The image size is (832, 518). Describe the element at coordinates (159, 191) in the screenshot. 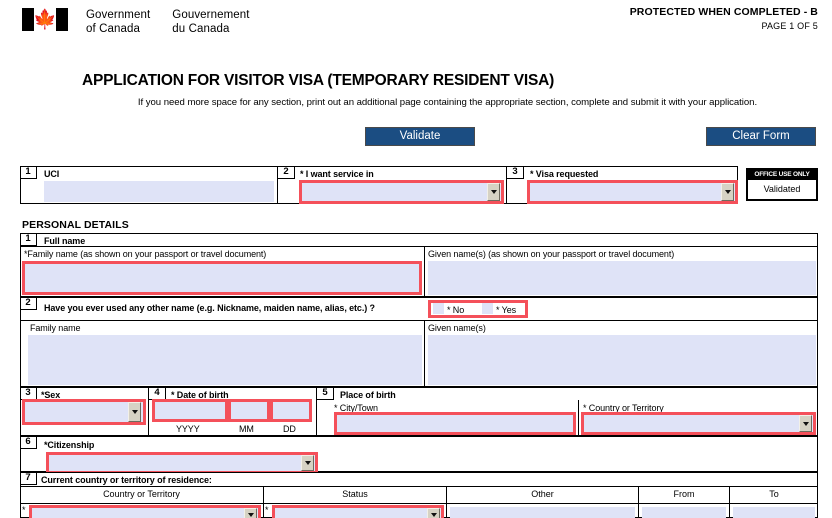

I see `uci-input` at that location.